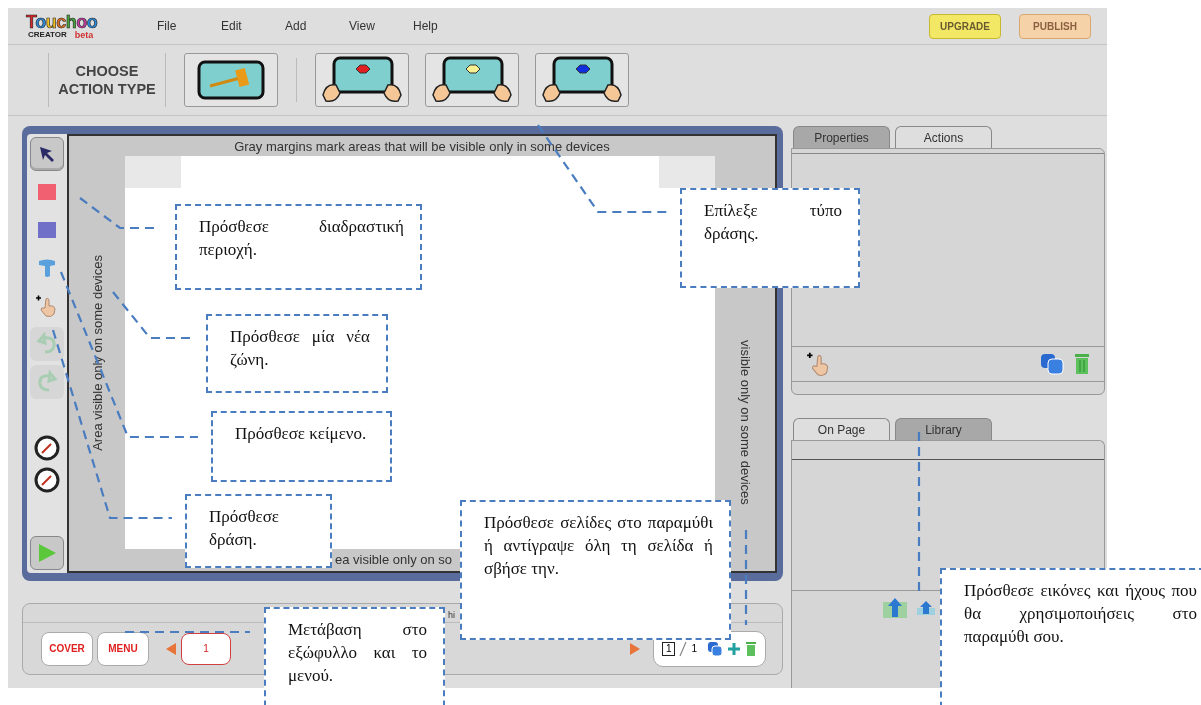 This screenshot has height=705, width=1201. Describe the element at coordinates (300, 348) in the screenshot. I see `callout-text: Πρόσθεσε μία νέα ζώνη.` at that location.